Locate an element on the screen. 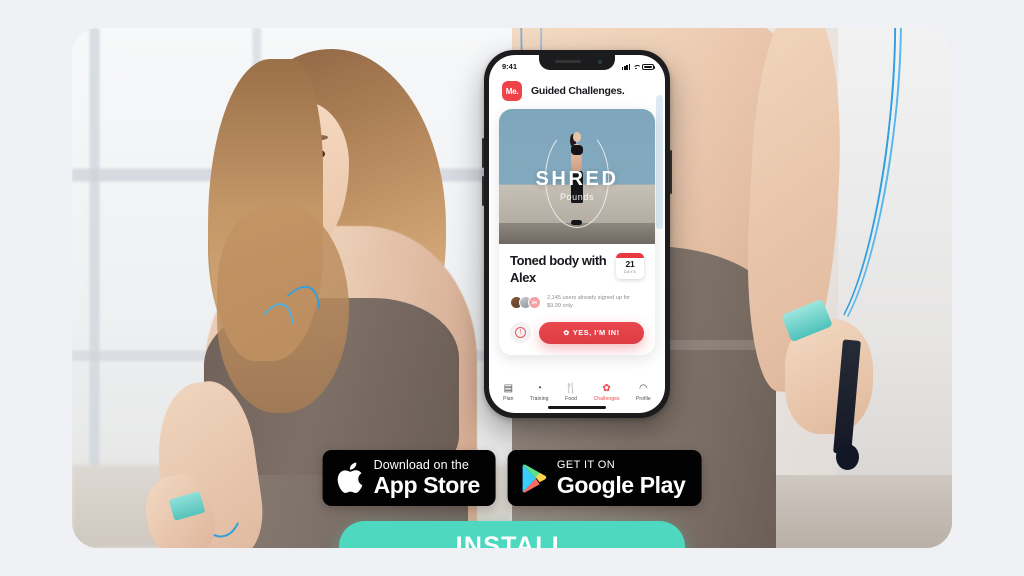  duration-number: 21 is located at coordinates (630, 264).